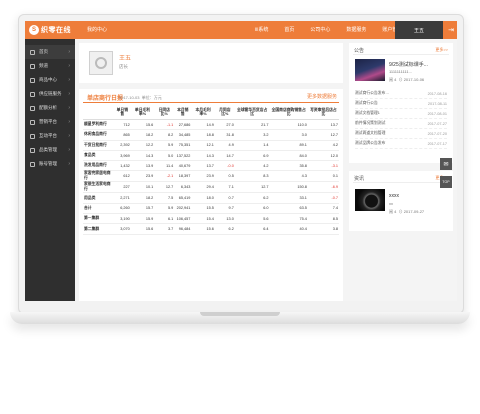  I want to click on table-row: 合计 6,260 15.7 5.9 202,941 15.5 9.7 6.0 63.5 7.4, so click(211, 209).